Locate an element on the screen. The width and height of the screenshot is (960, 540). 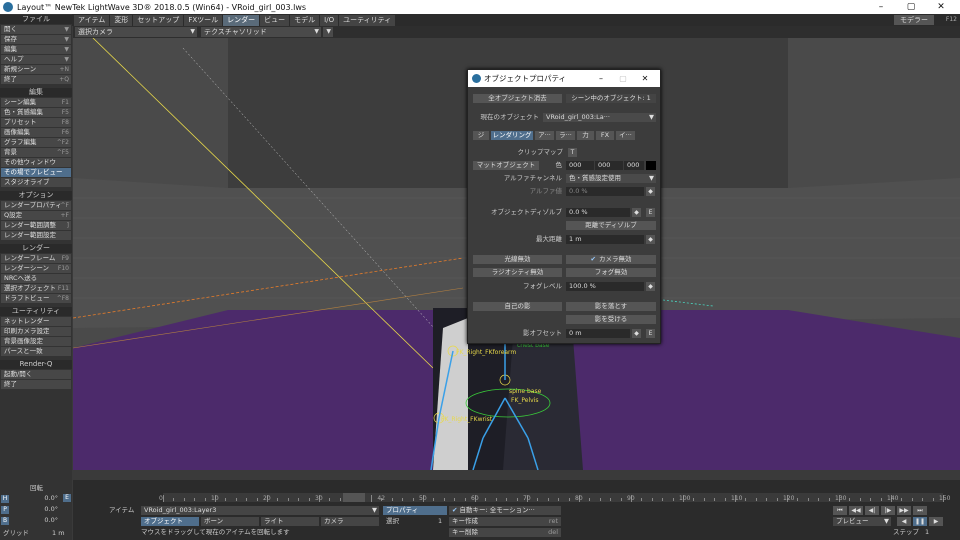
shading-select: テクスチャソリッド ▼ is located at coordinates (261, 32).